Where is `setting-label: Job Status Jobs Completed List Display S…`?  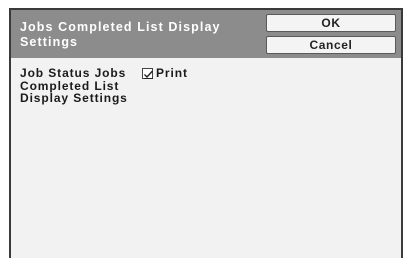
setting-label: Job Status Jobs Completed List Display S… is located at coordinates (74, 85).